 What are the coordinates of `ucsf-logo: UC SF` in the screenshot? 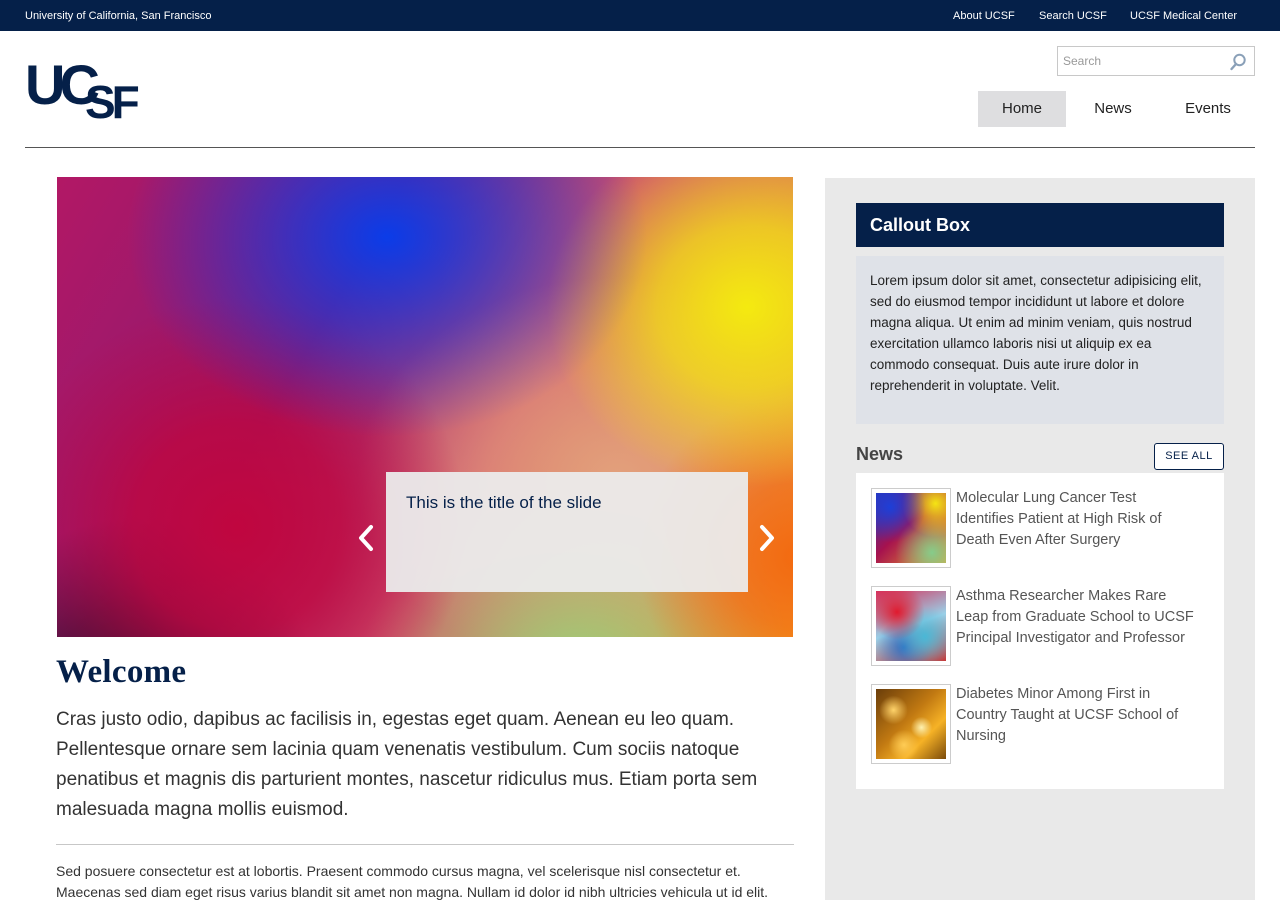 It's located at (90, 91).